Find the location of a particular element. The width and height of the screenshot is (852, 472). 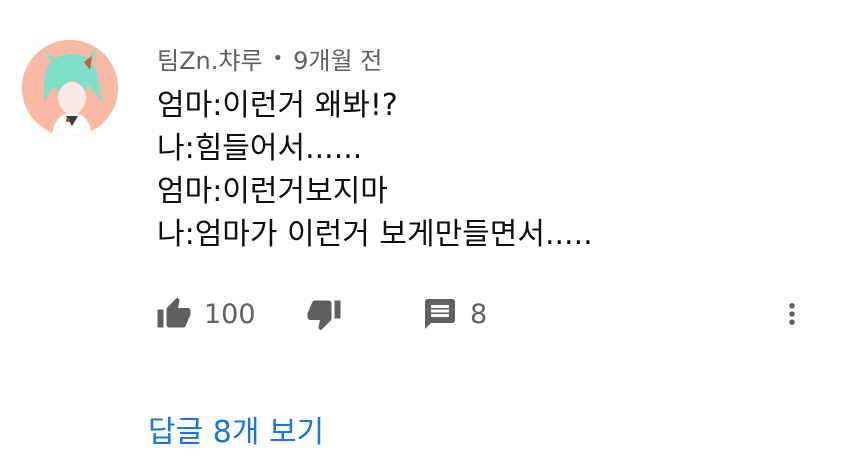

avatar-image is located at coordinates (70, 88).